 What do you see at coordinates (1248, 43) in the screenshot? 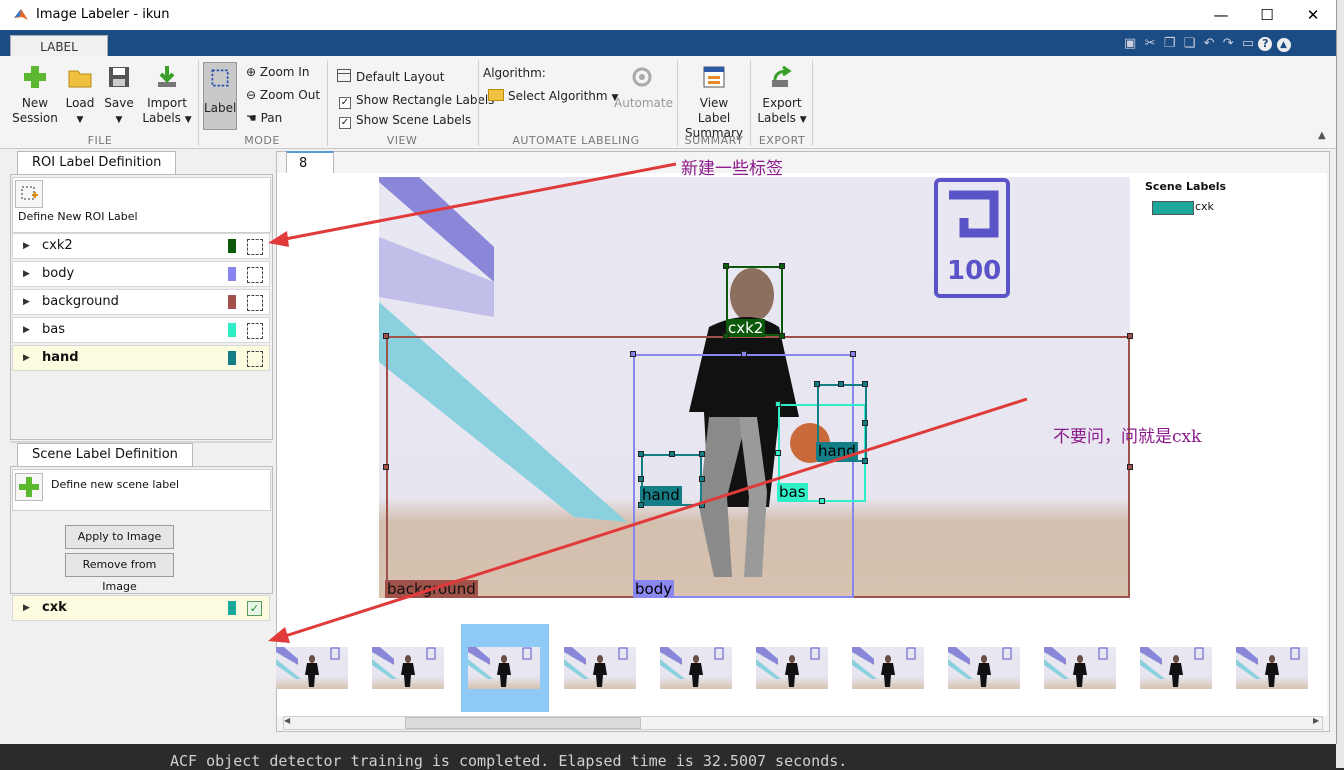
I see `layout-icon: ▭` at bounding box center [1248, 43].